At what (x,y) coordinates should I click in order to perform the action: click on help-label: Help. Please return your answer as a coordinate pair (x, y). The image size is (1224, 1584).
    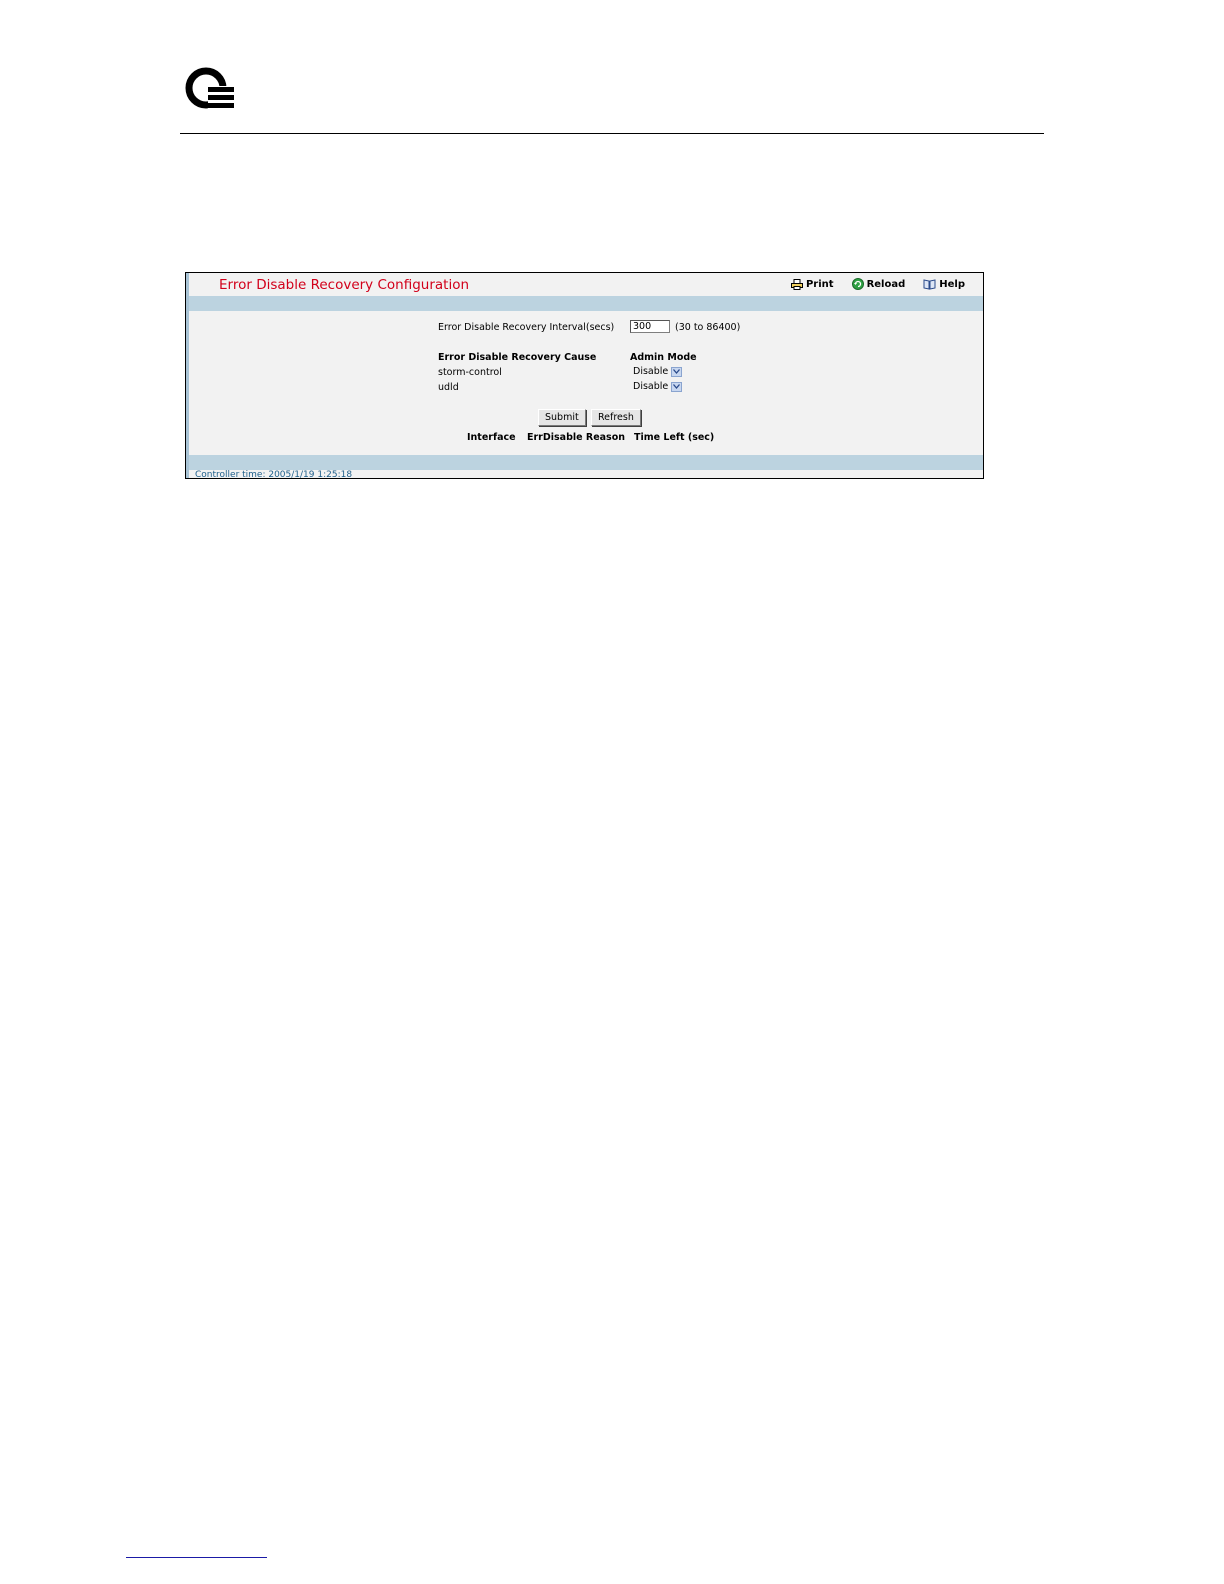
    Looking at the image, I should click on (952, 284).